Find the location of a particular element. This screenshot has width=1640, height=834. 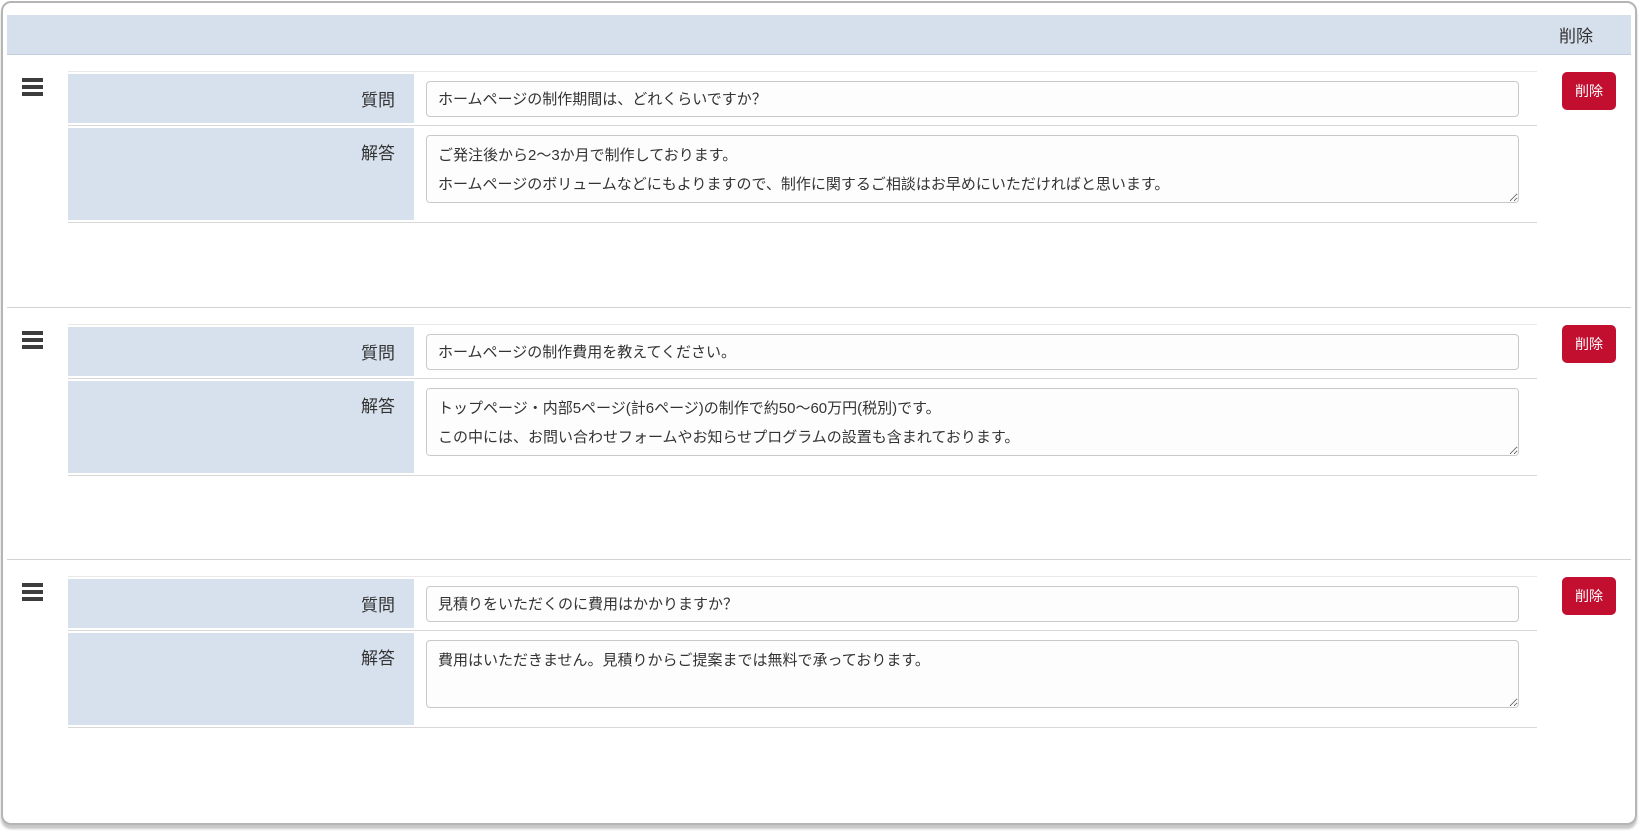

answer-textarea: 費用はいただきません。見積りからご提案までは無料で承っております。 is located at coordinates (972, 674).